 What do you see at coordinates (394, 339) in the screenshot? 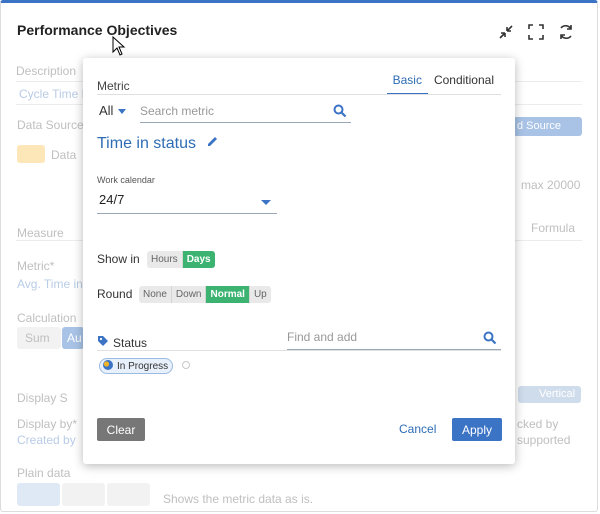
I see `find-and-add-input: Find and add` at bounding box center [394, 339].